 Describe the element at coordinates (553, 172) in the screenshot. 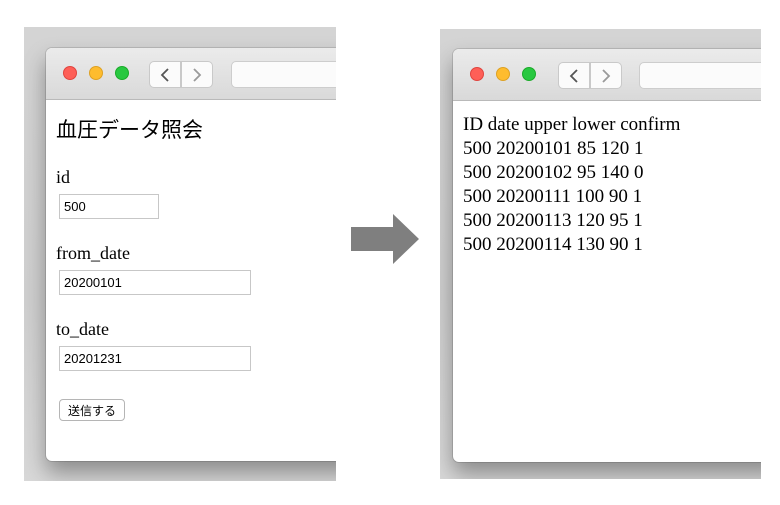

I see `result-row: 500 20200102 95 140 0` at that location.